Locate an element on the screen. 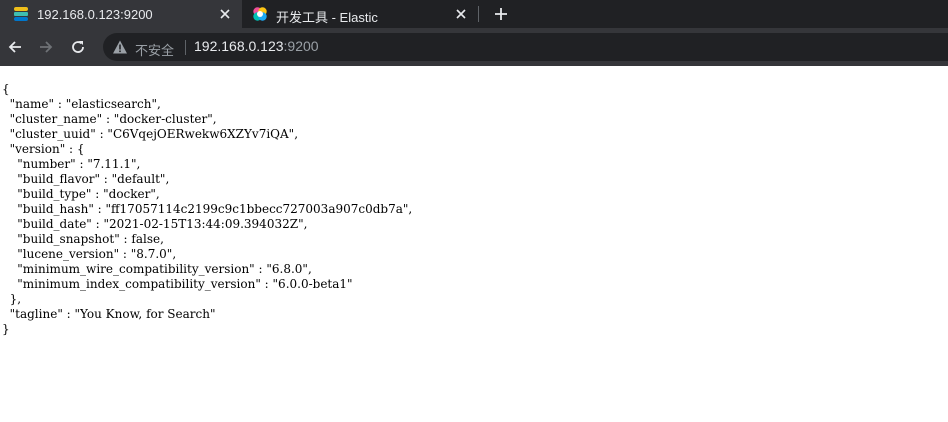 This screenshot has height=422, width=948. kibana-icon is located at coordinates (260, 14).